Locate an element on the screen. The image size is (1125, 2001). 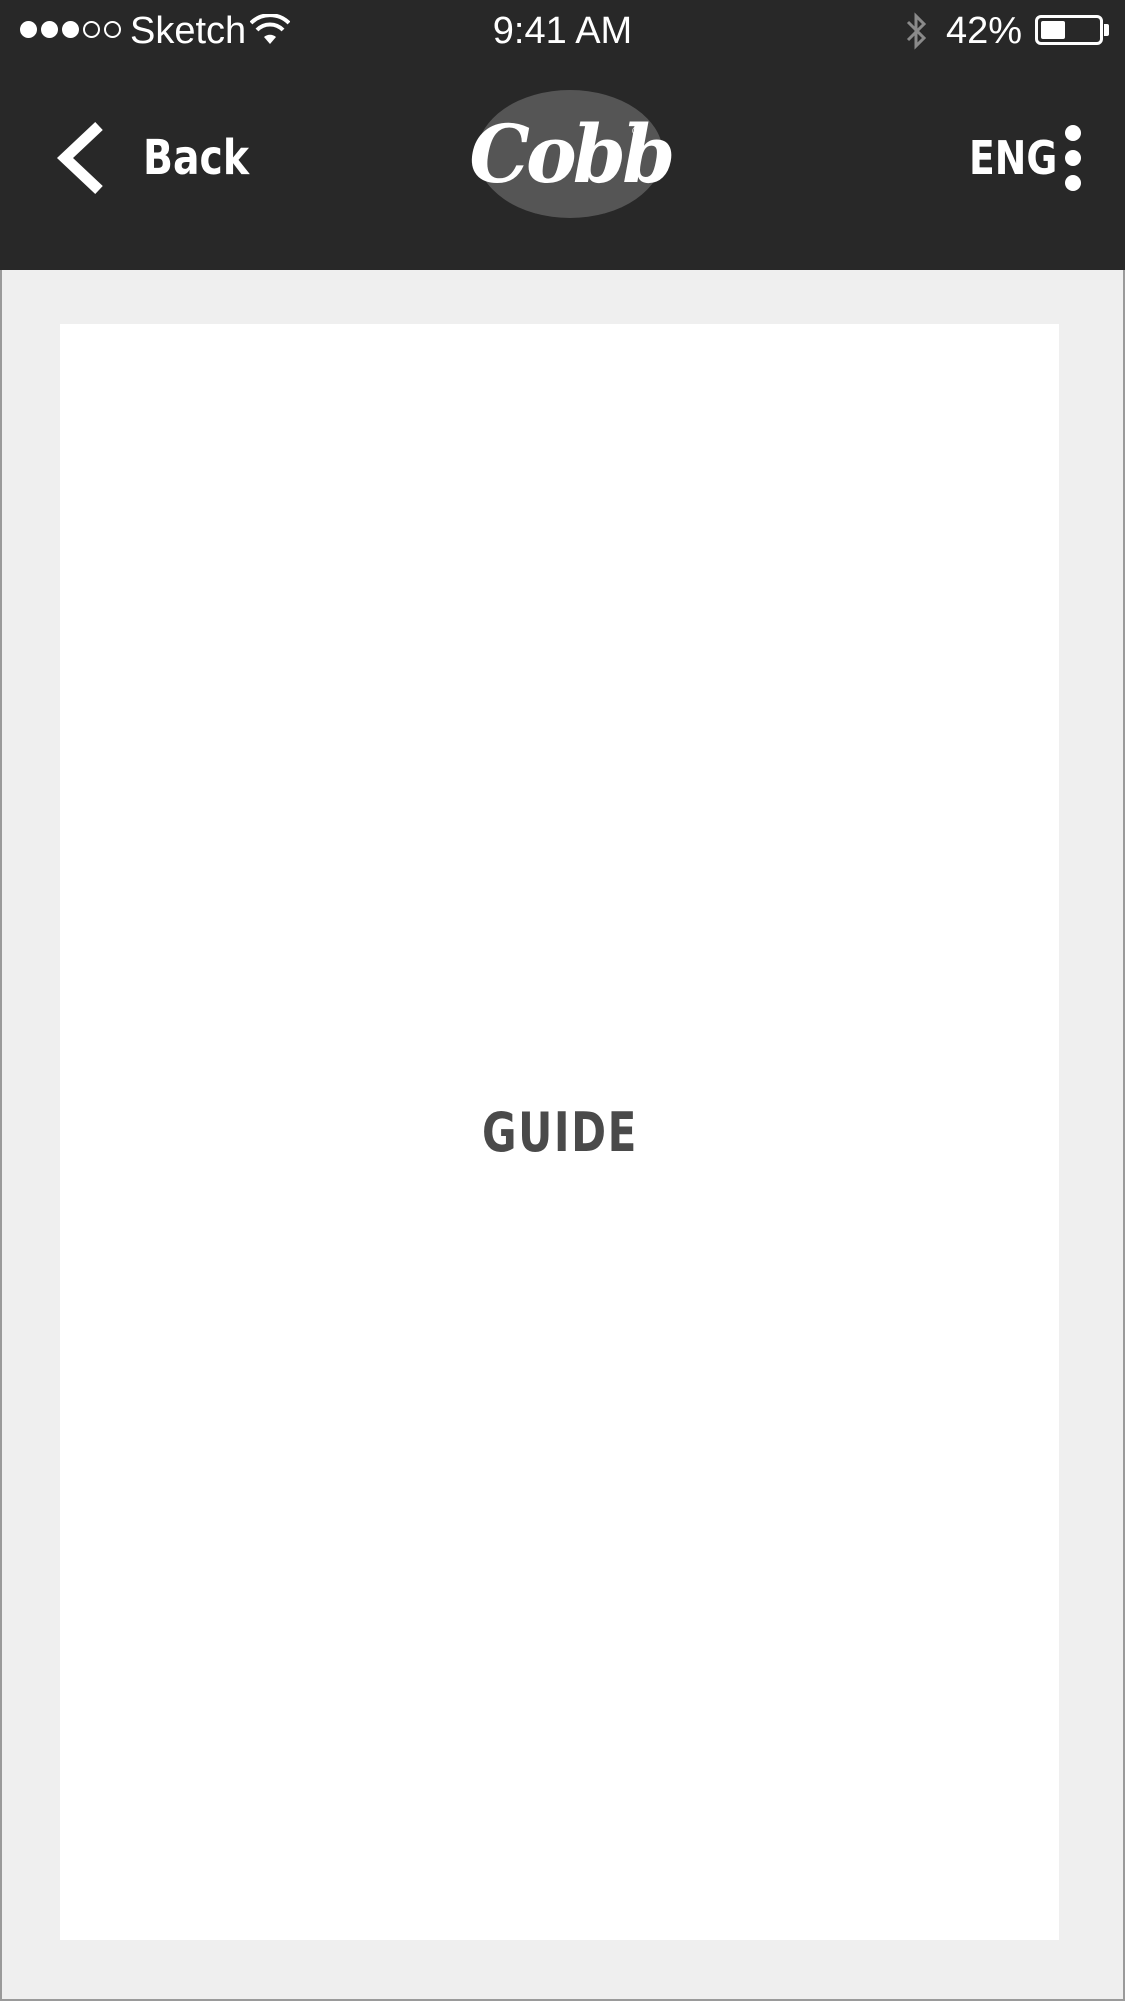
back-button: Back is located at coordinates (163, 158).